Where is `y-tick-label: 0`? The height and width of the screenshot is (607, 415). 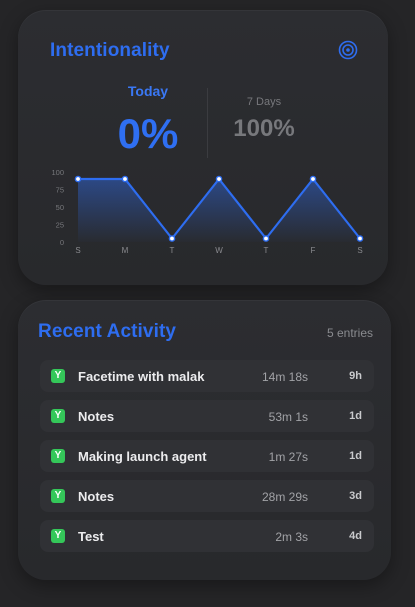
y-tick-label: 0 is located at coordinates (62, 242).